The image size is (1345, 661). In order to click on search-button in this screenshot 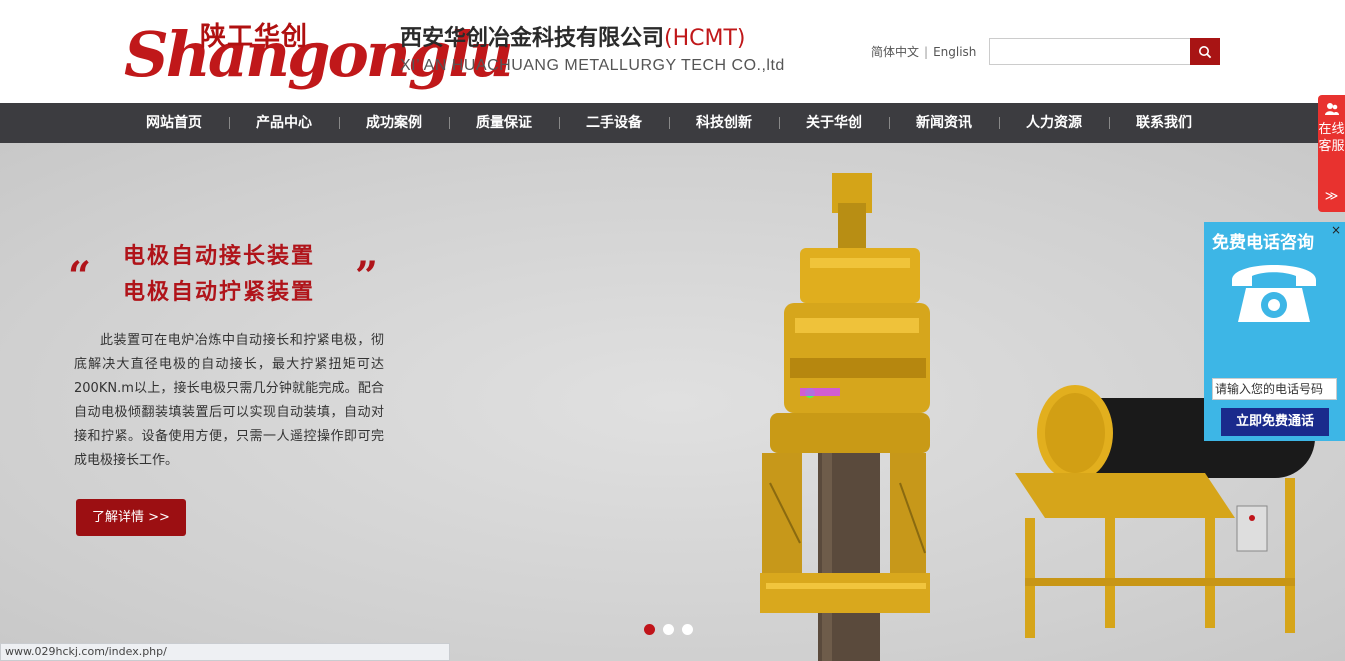, I will do `click(1205, 51)`.